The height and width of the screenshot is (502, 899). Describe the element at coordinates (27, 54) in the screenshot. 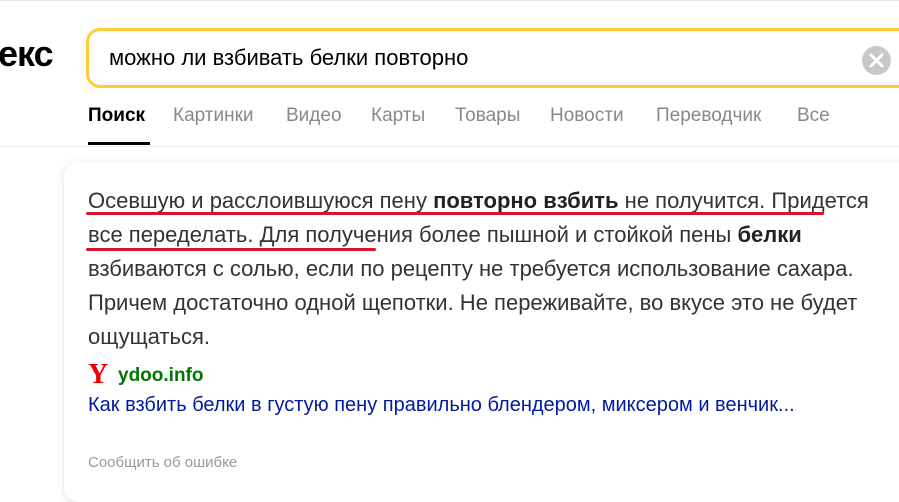

I see `yandex-logo: екс` at that location.